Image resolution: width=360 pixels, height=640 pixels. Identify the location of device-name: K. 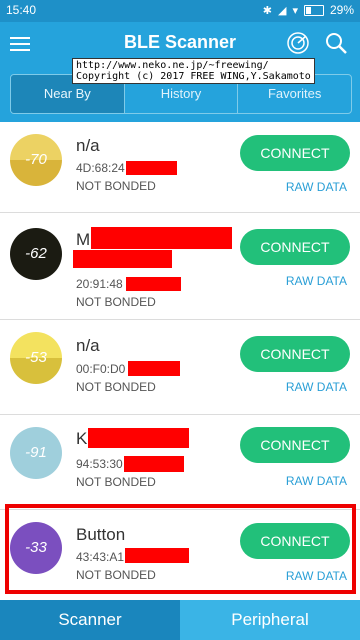
(82, 438).